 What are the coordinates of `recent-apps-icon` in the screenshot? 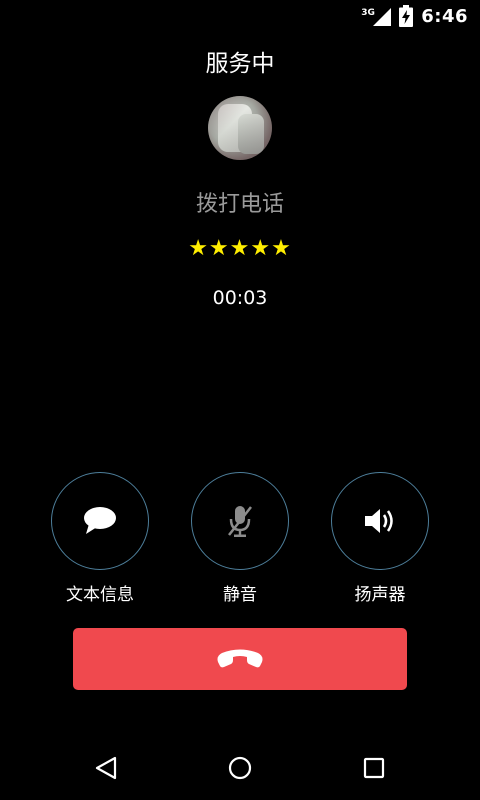 It's located at (374, 768).